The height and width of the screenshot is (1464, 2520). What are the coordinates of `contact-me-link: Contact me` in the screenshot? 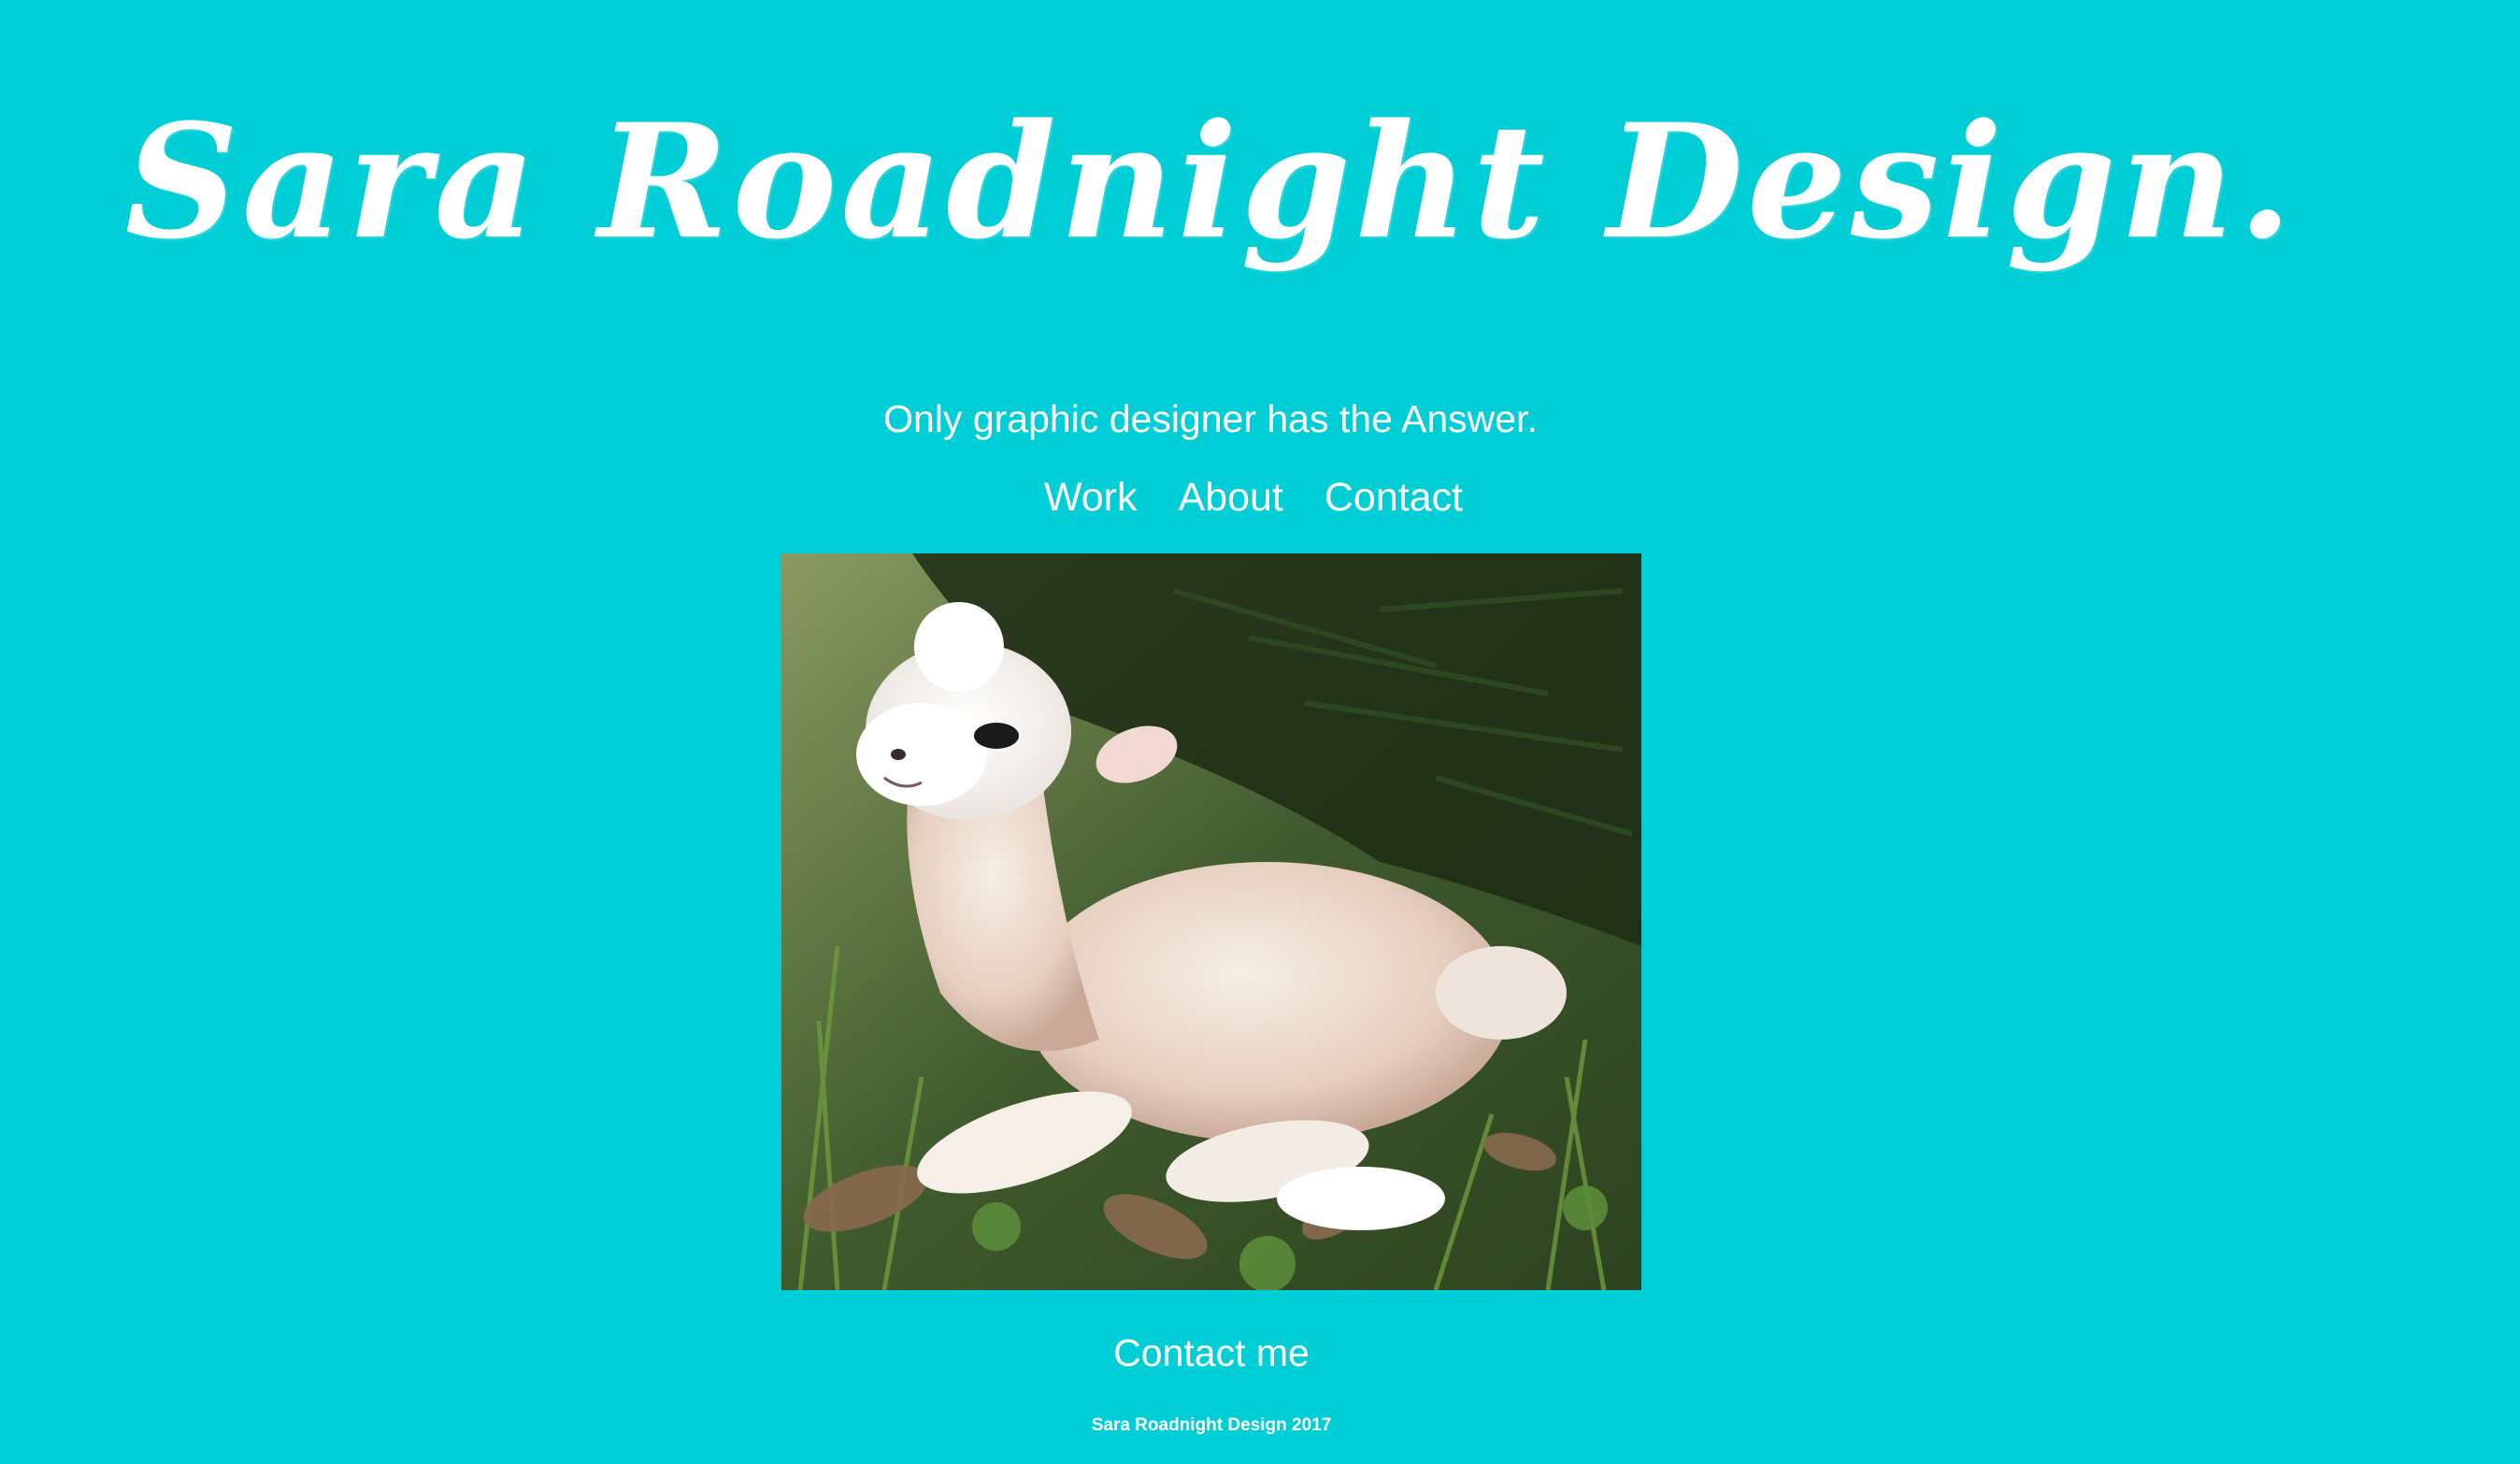 It's located at (1211, 1352).